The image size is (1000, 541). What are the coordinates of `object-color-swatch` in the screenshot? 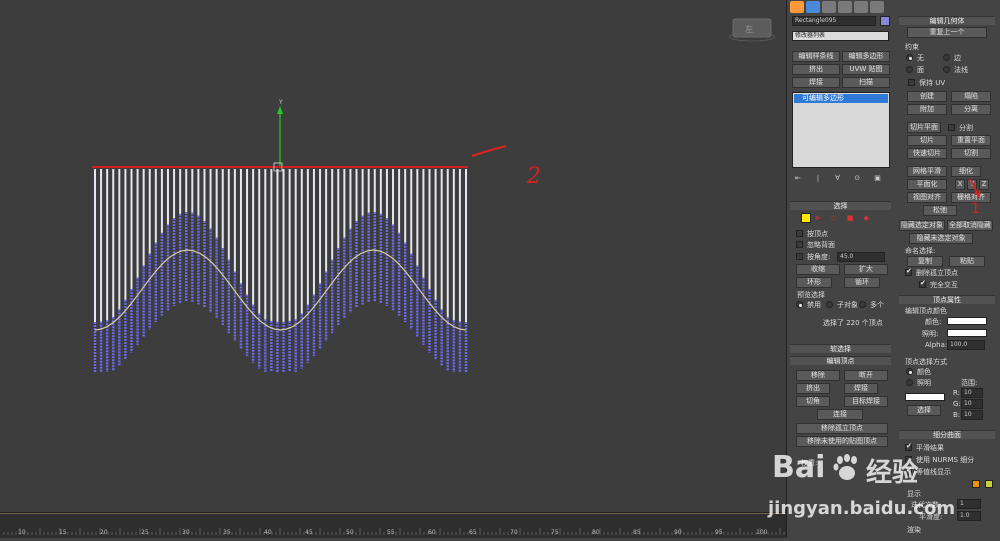 It's located at (885, 21).